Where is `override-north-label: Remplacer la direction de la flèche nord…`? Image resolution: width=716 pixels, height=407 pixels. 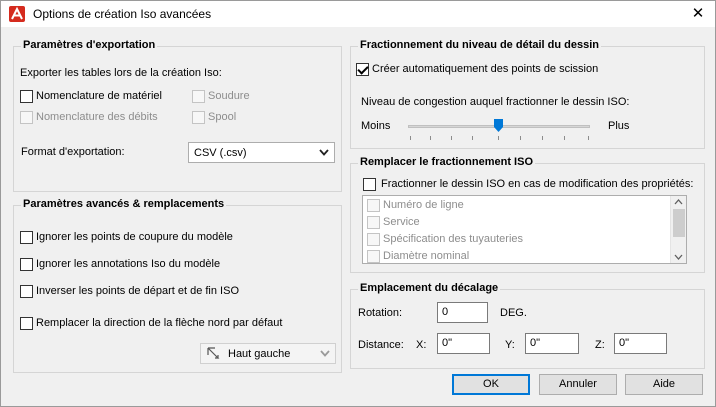 override-north-label: Remplacer la direction de la flèche nord… is located at coordinates (159, 323).